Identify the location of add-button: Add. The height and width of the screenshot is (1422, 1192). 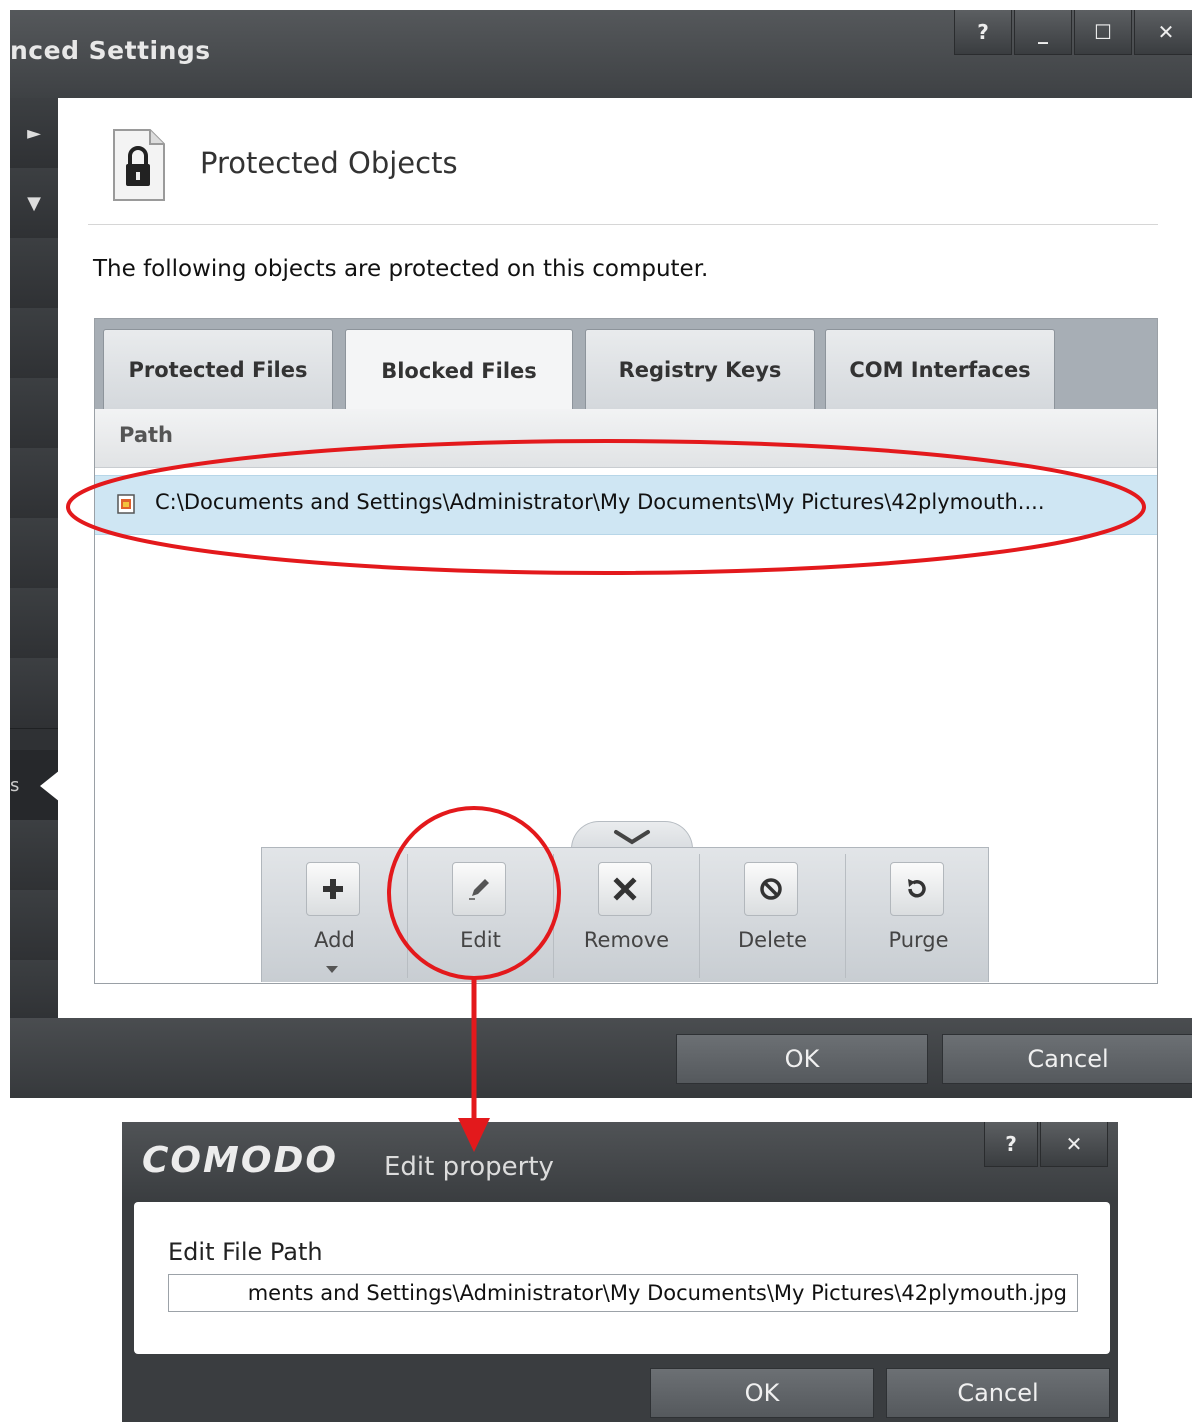
(334, 915).